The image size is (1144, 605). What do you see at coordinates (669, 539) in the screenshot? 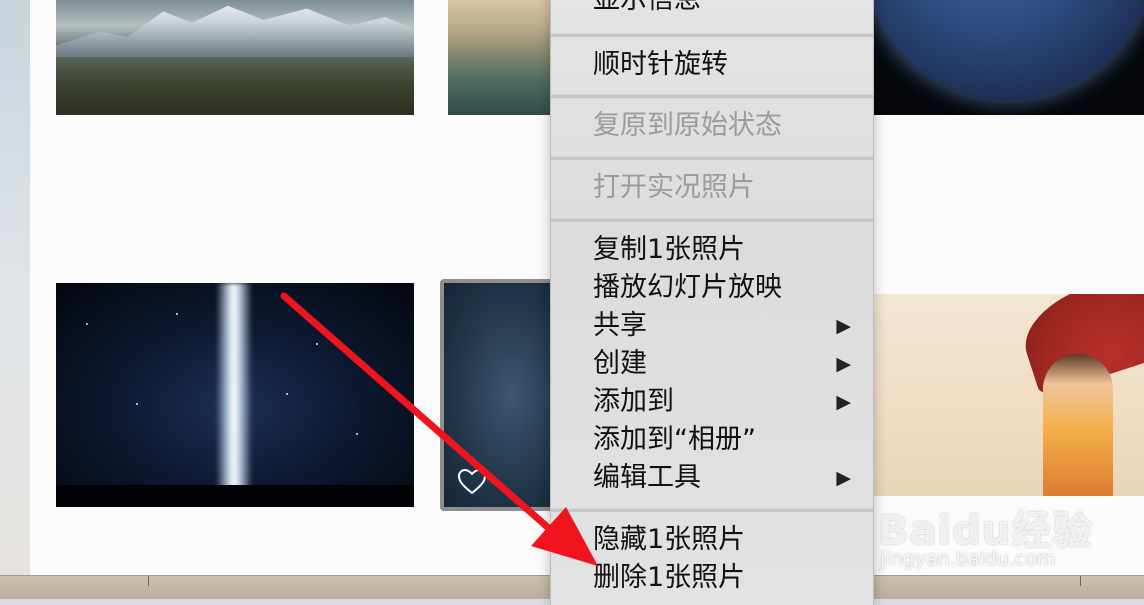
I see `menu-item-label: 隐藏1张照片` at bounding box center [669, 539].